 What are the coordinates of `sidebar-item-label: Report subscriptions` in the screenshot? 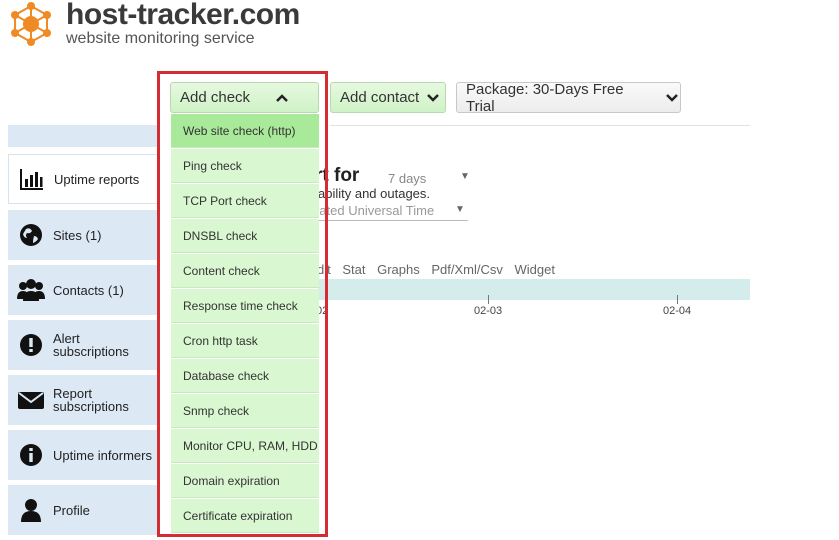 It's located at (91, 400).